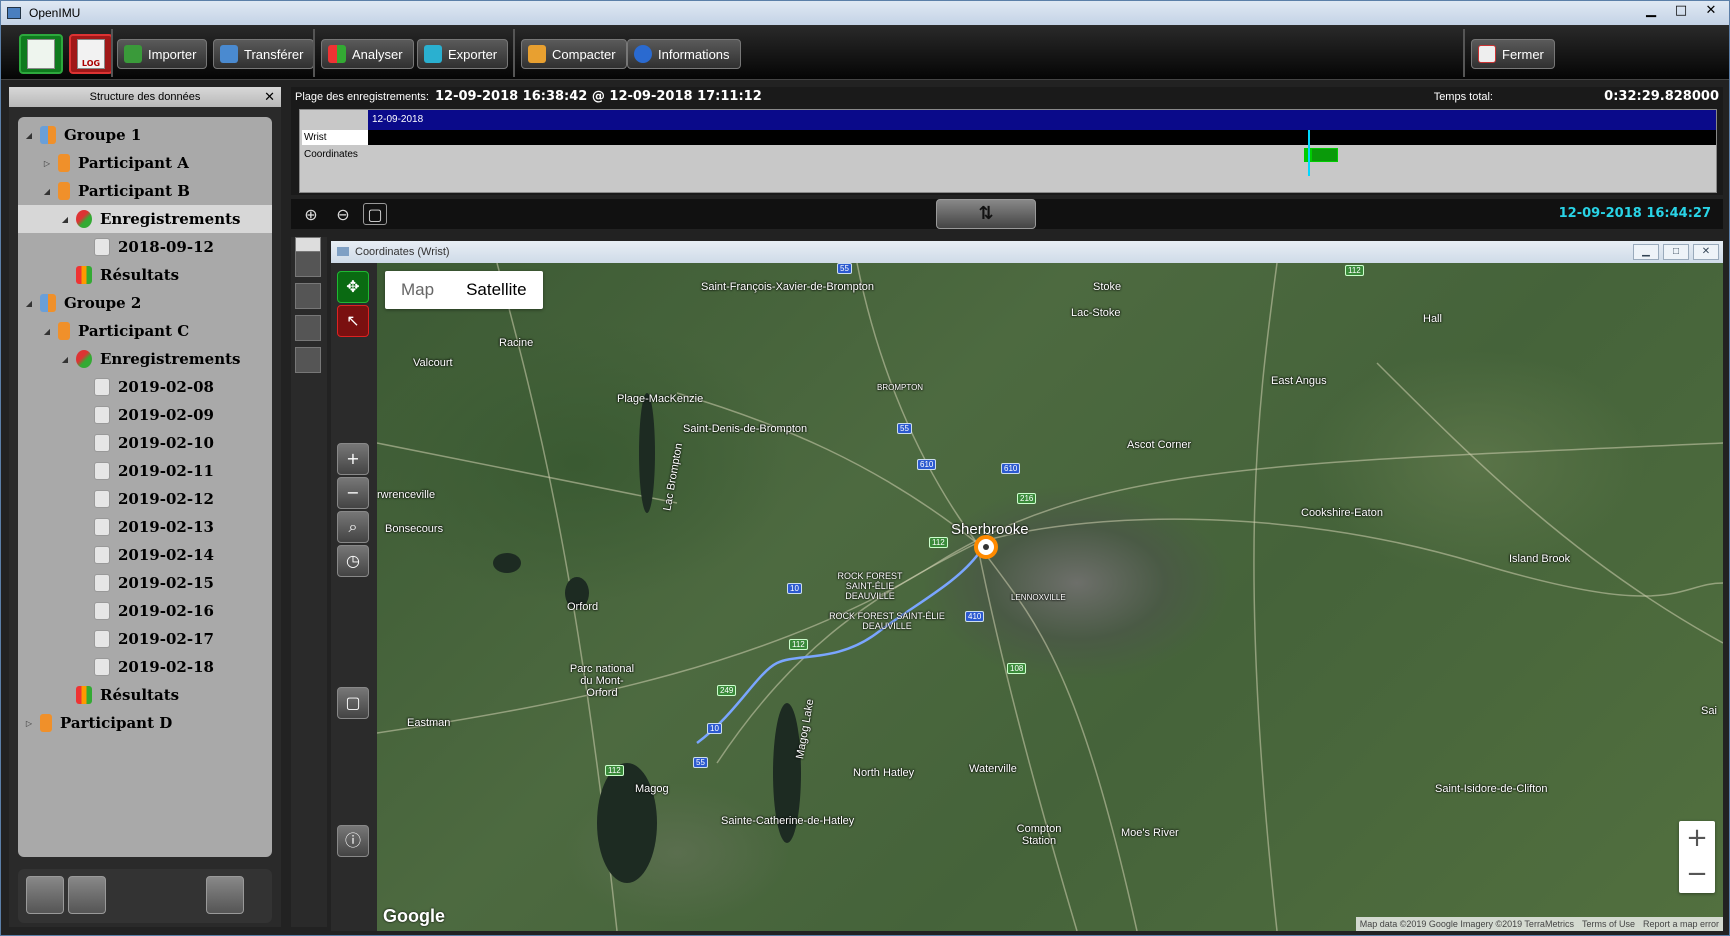  What do you see at coordinates (145, 303) in the screenshot?
I see `tree-node: ◢ Groupe 2` at bounding box center [145, 303].